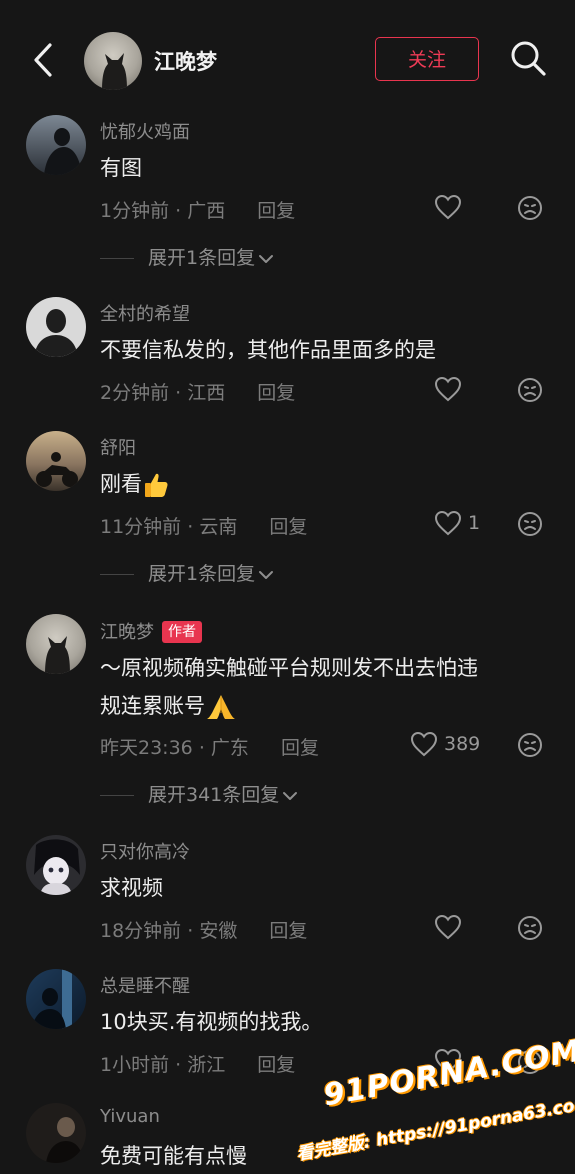 The height and width of the screenshot is (1174, 575). I want to click on cat-silhouette-image, so click(114, 71).